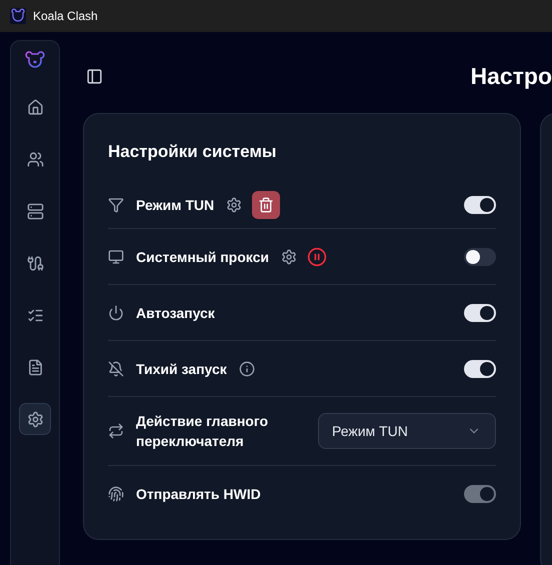  I want to click on setting-label: Системный прокси, so click(202, 257).